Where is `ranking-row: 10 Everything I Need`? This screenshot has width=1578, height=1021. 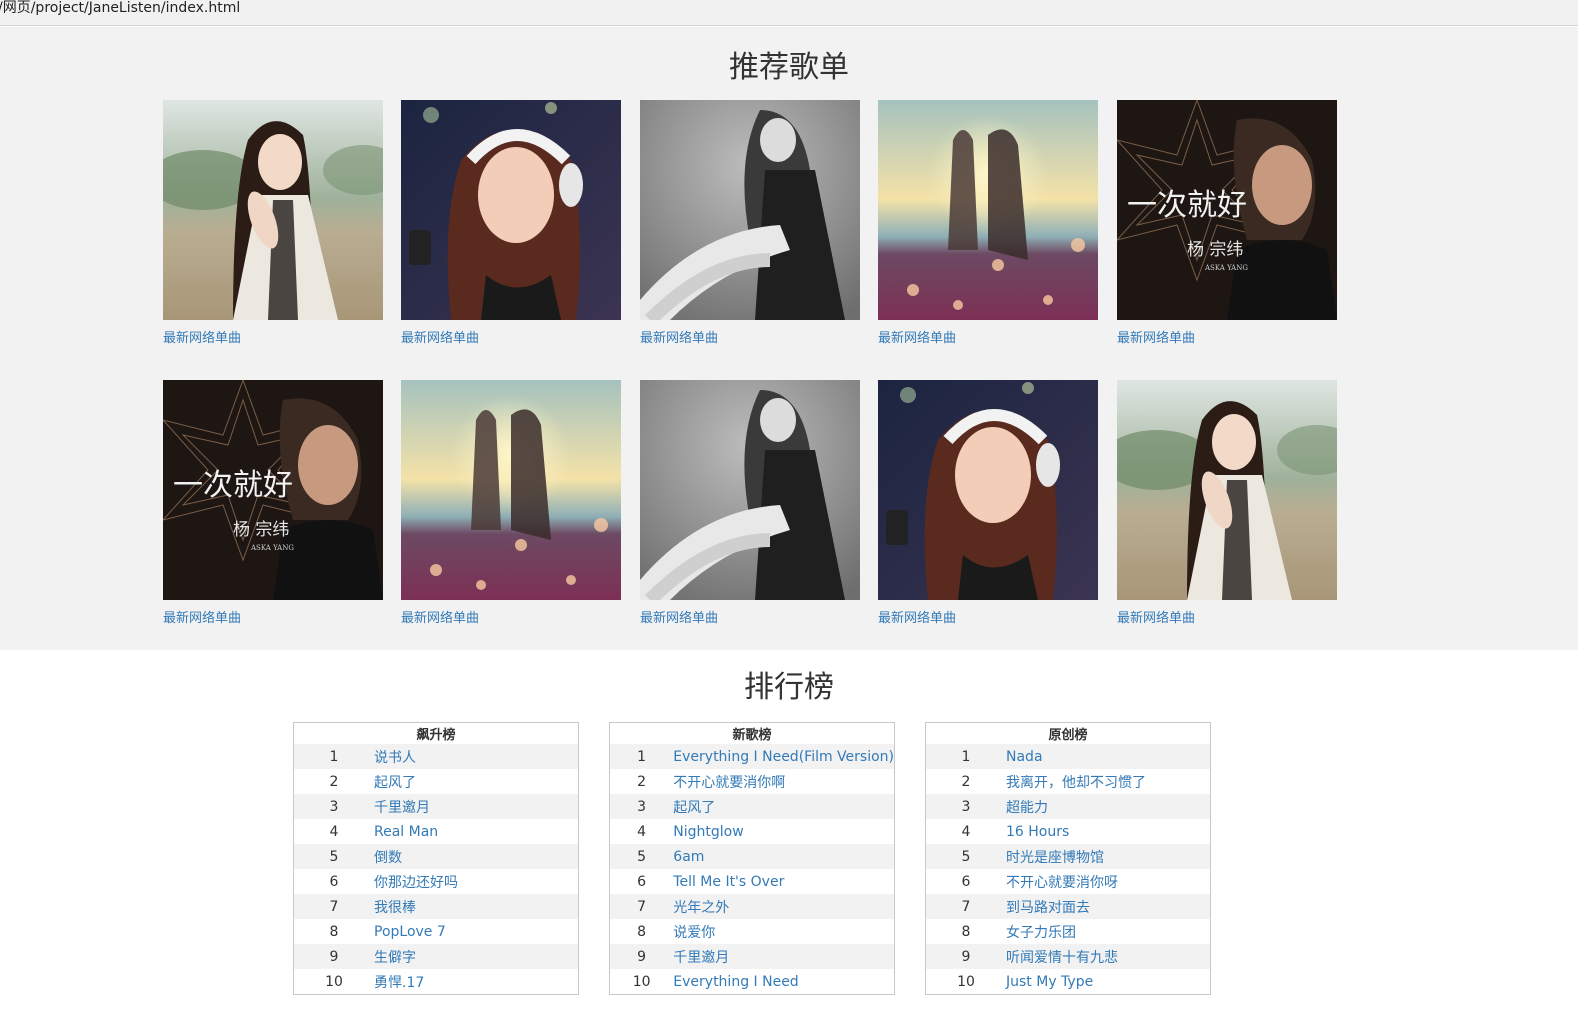
ranking-row: 10 Everything I Need is located at coordinates (752, 981).